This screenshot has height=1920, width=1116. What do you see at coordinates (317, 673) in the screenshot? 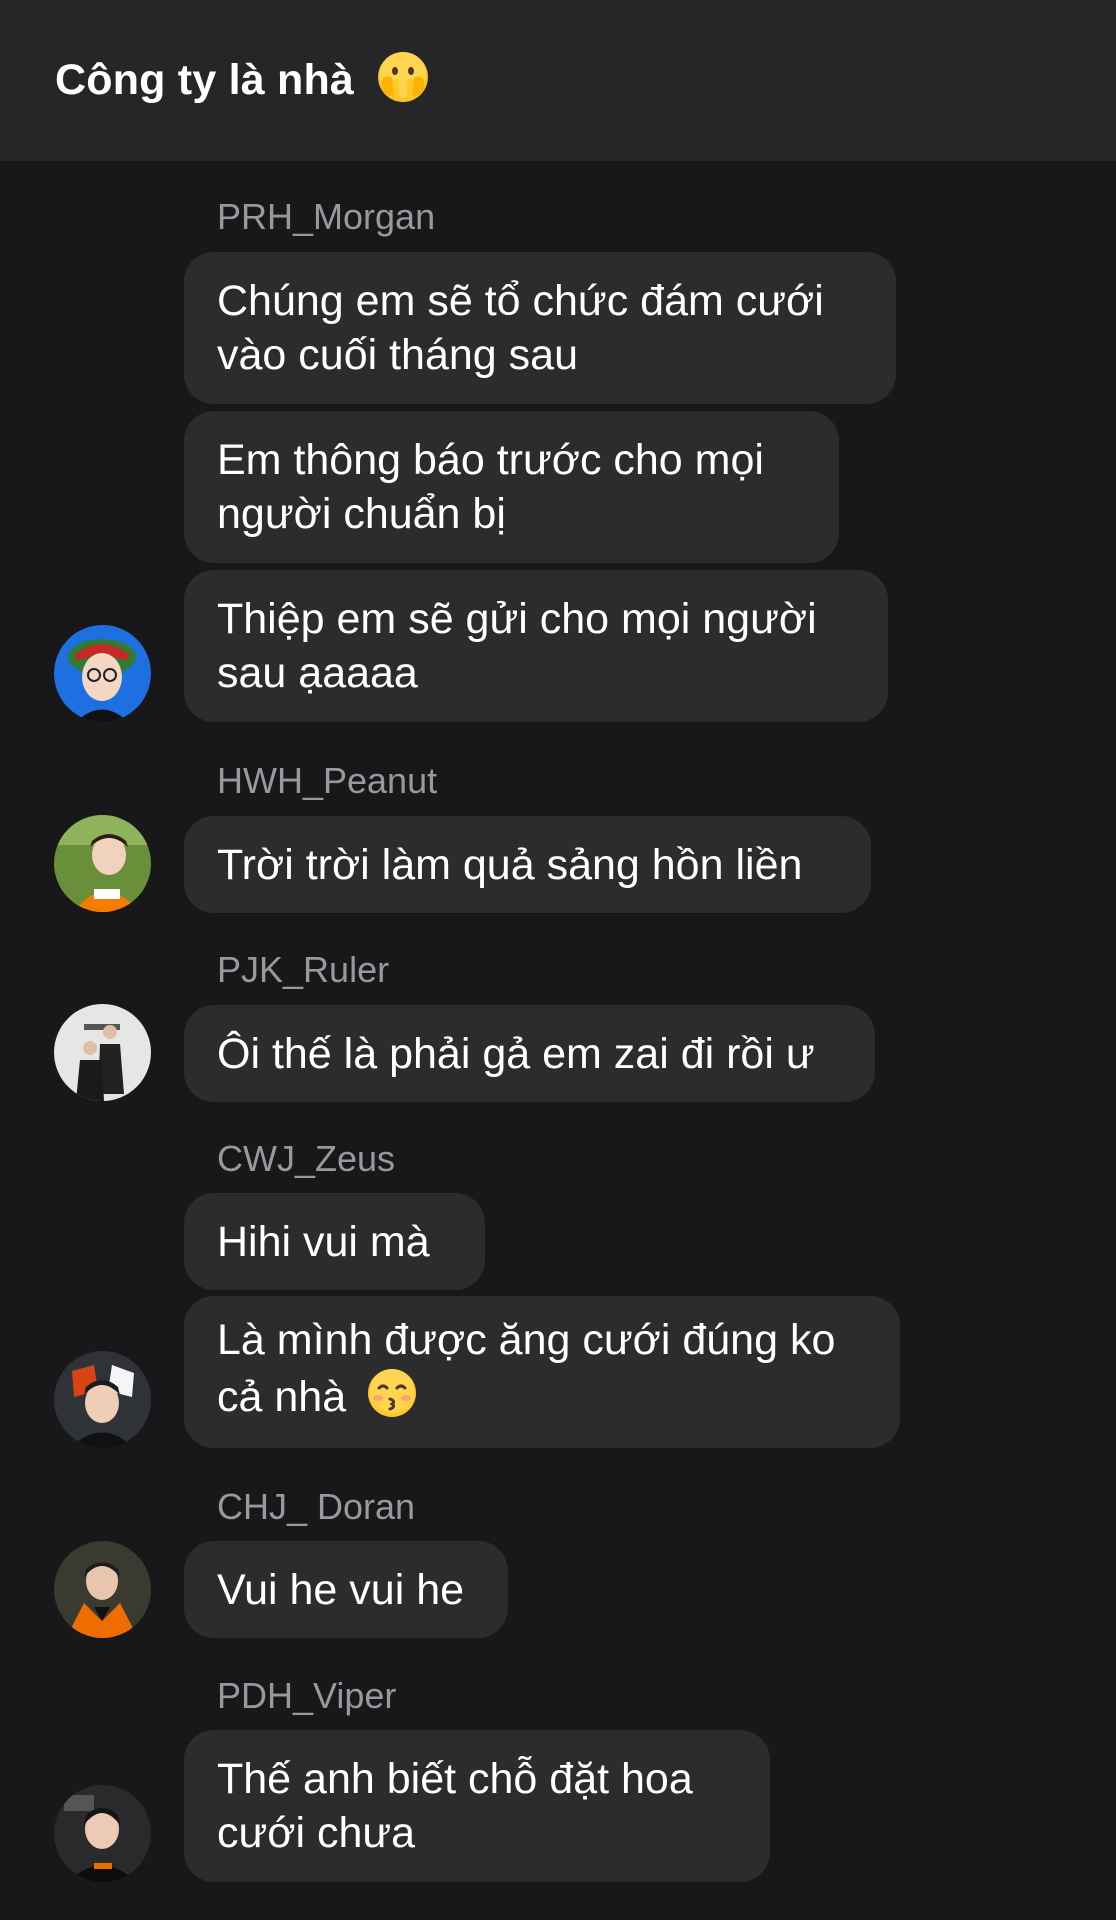
I see `message-text: sau ạaaaa` at bounding box center [317, 673].